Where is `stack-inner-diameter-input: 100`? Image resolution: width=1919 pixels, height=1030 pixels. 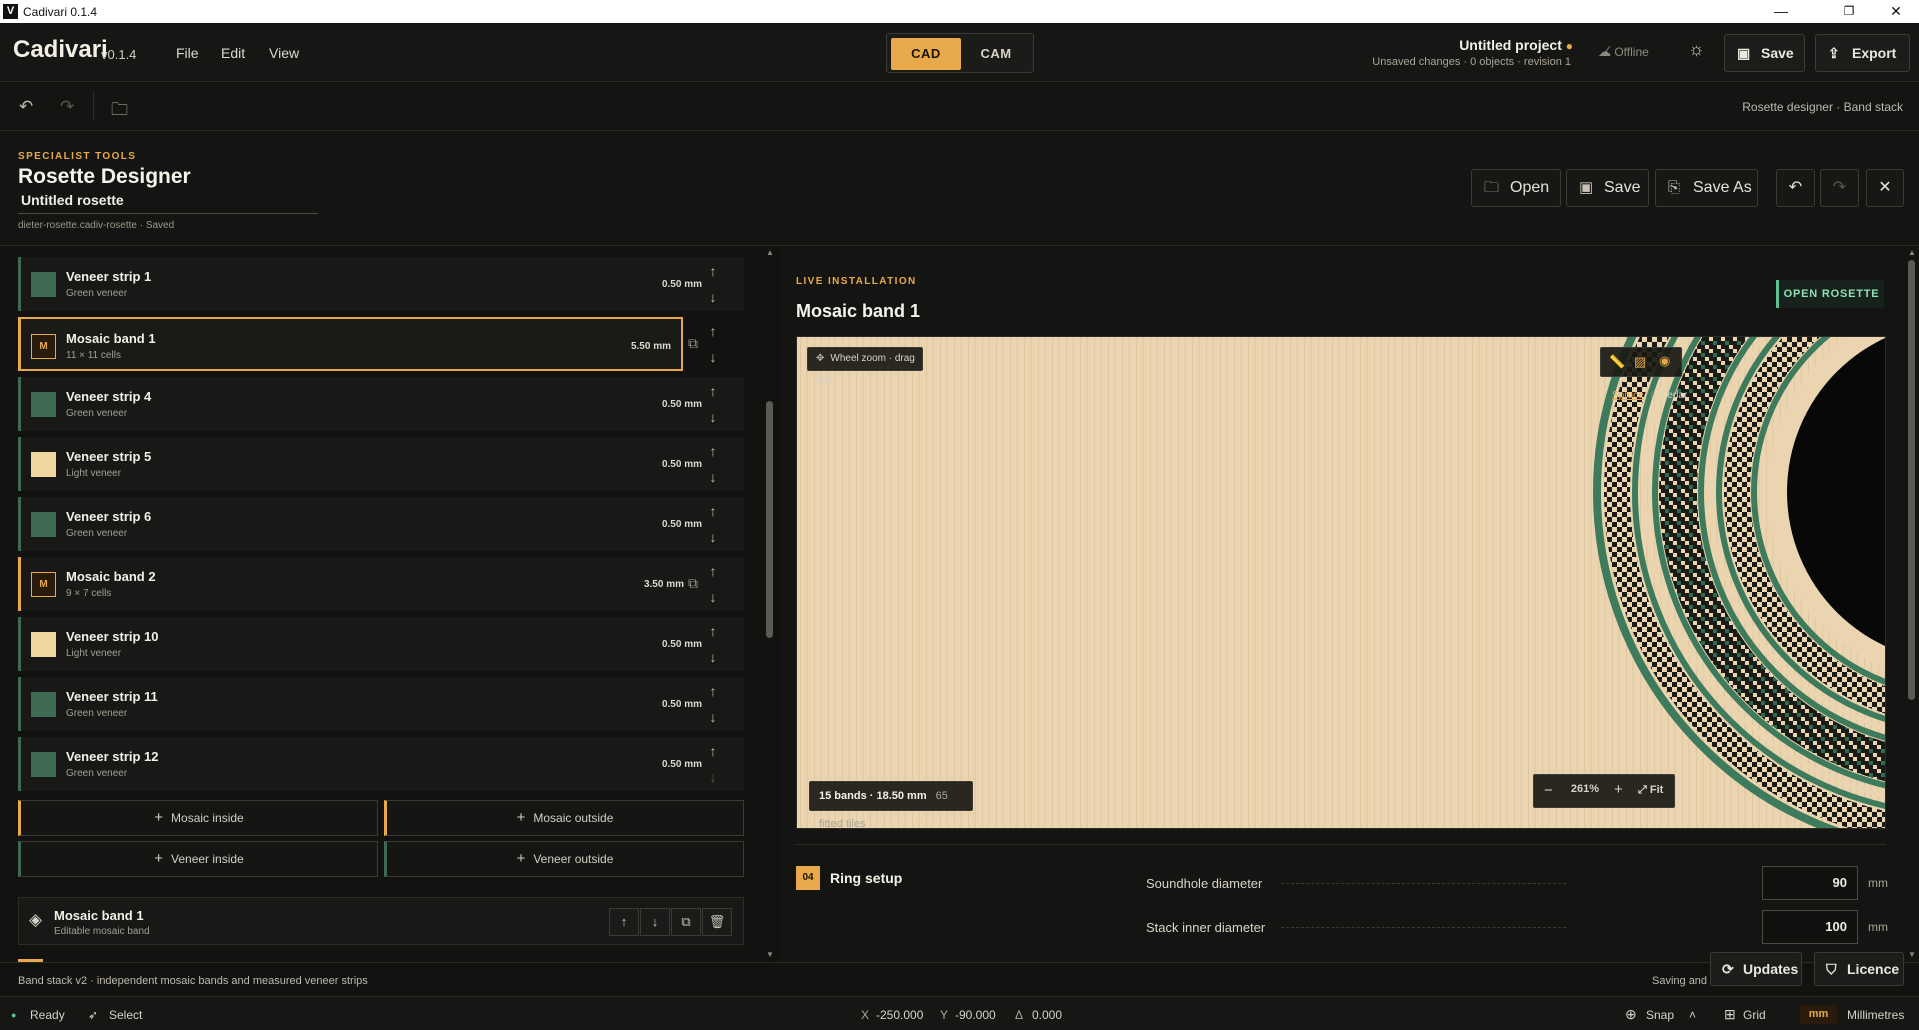
stack-inner-diameter-input: 100 is located at coordinates (1810, 927).